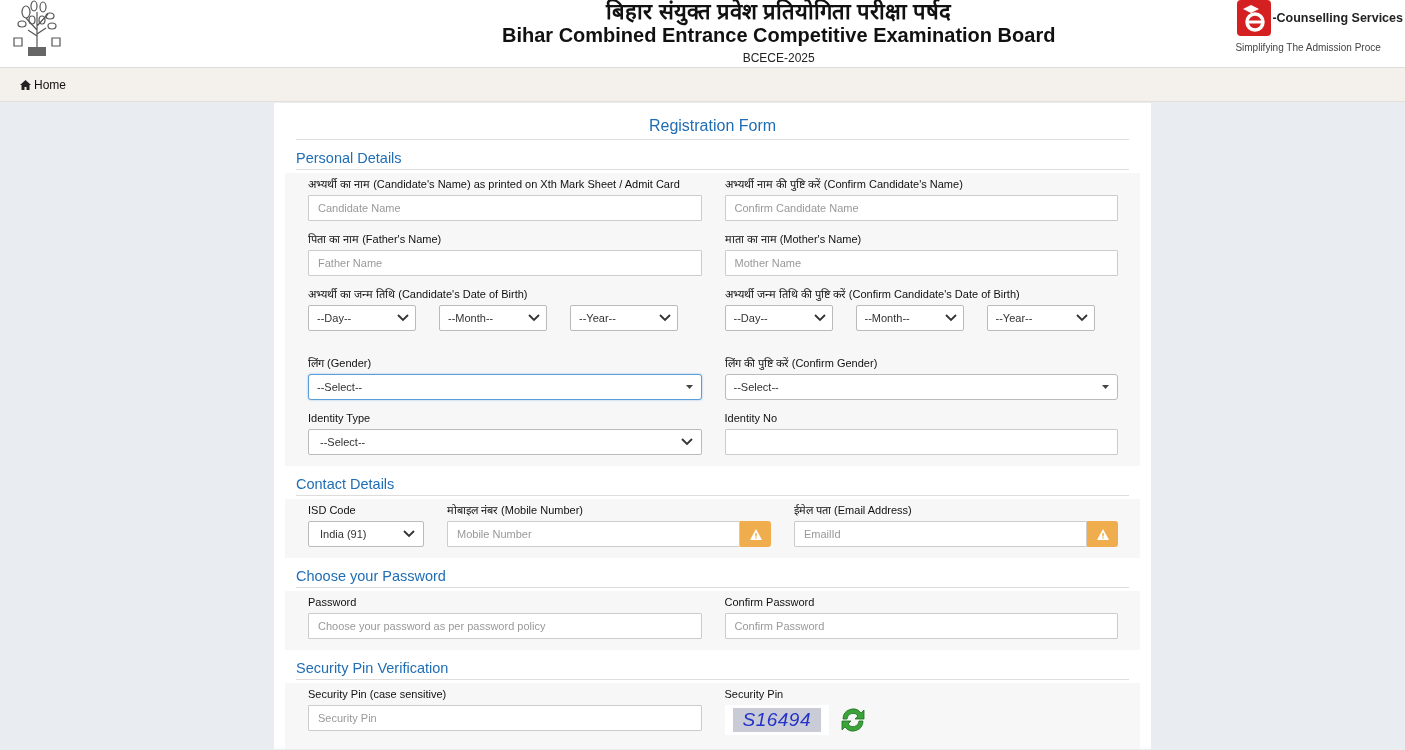 The image size is (1405, 750). Describe the element at coordinates (43, 84) in the screenshot. I see `home-link: Home` at that location.